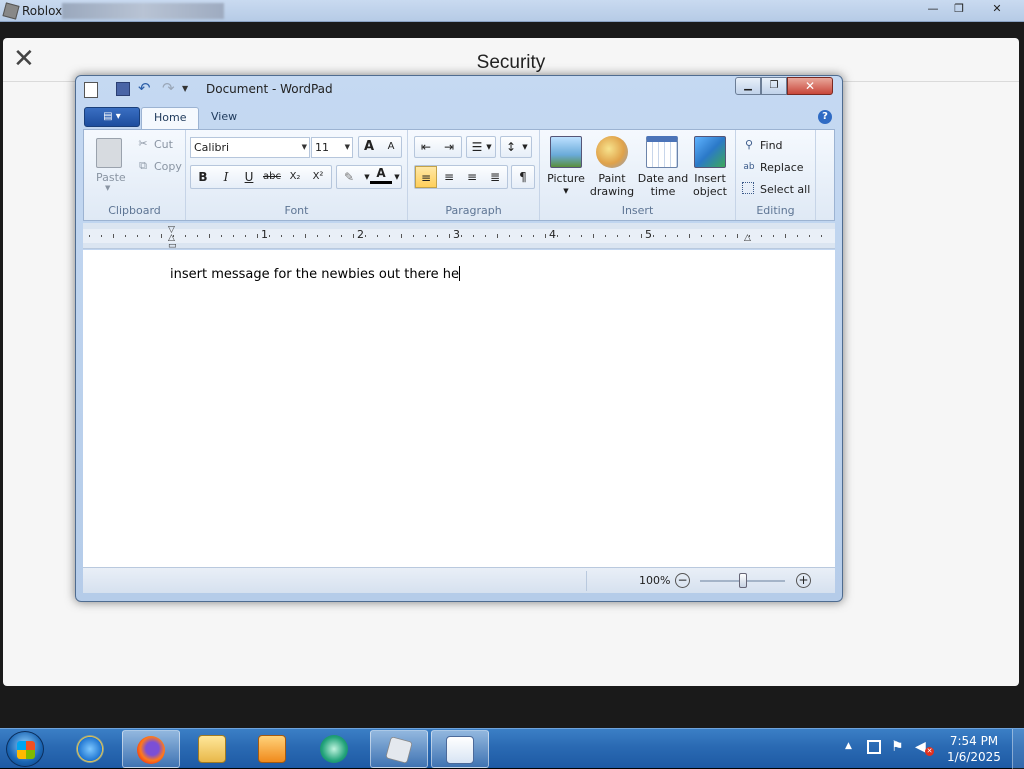  What do you see at coordinates (742, 580) in the screenshot?
I see `zoom-slider-thumb` at bounding box center [742, 580].